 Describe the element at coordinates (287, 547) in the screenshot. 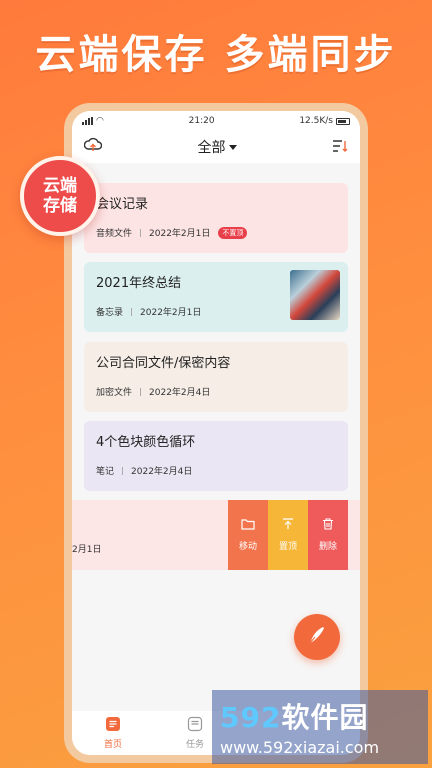

I see `pin-label: 置顶` at that location.